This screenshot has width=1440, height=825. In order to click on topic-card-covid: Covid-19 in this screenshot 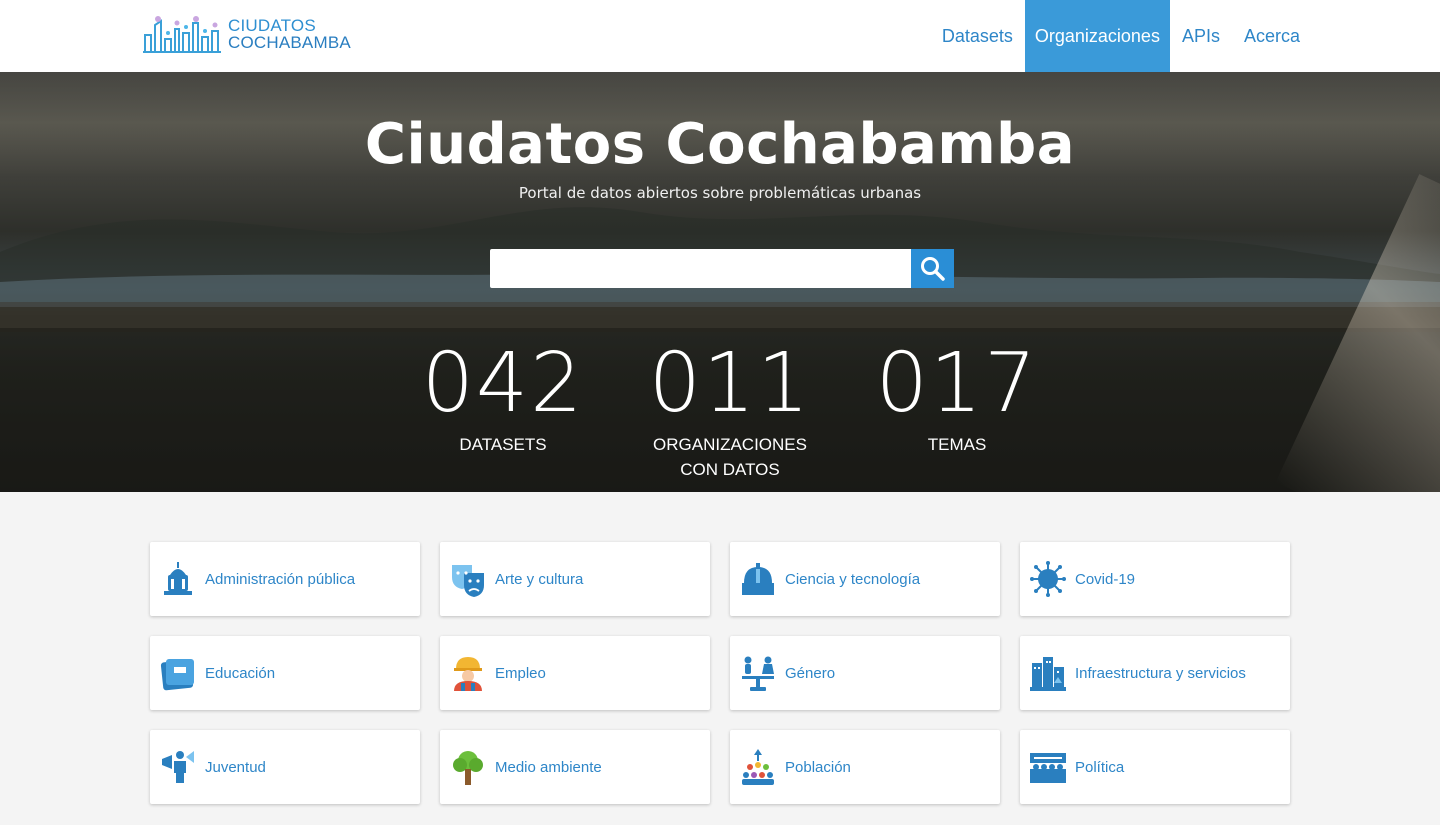, I will do `click(1155, 579)`.